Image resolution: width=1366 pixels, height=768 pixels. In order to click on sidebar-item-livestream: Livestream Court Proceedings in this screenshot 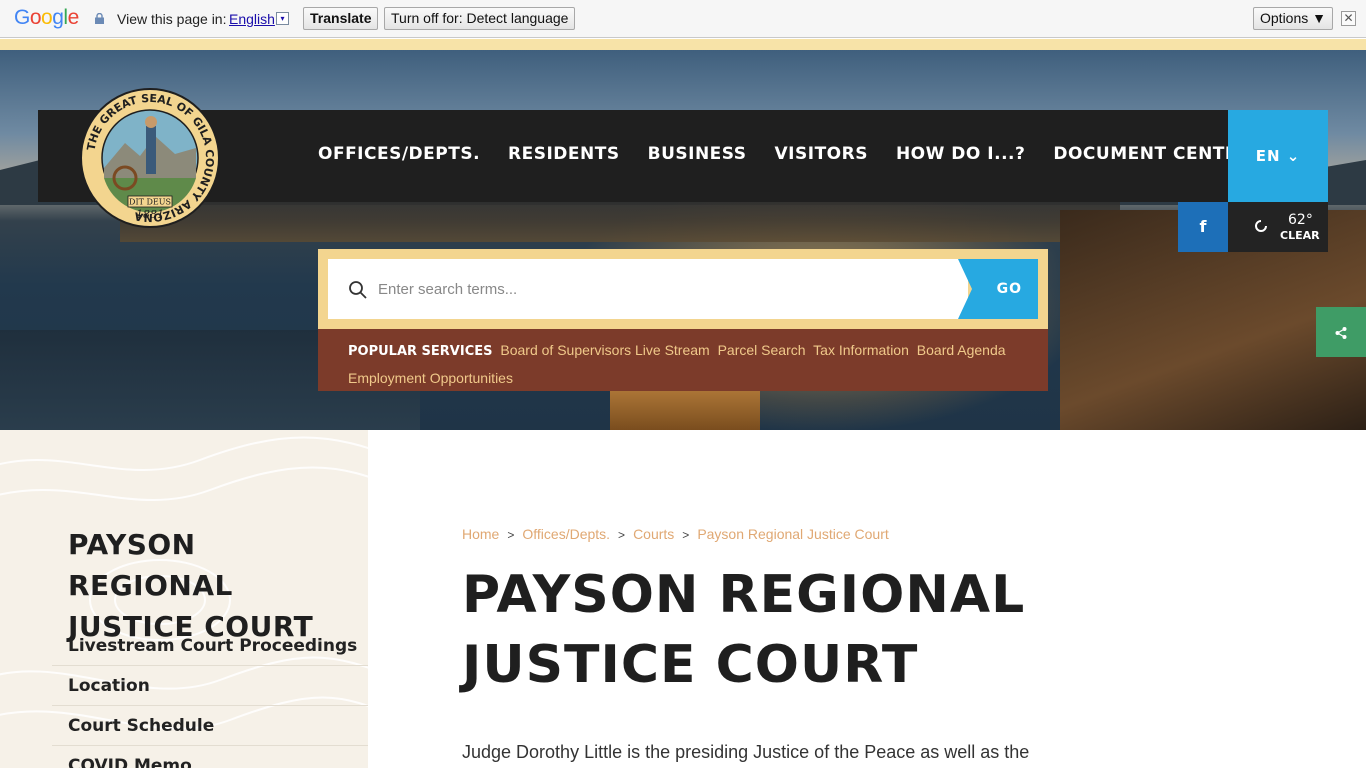, I will do `click(210, 646)`.